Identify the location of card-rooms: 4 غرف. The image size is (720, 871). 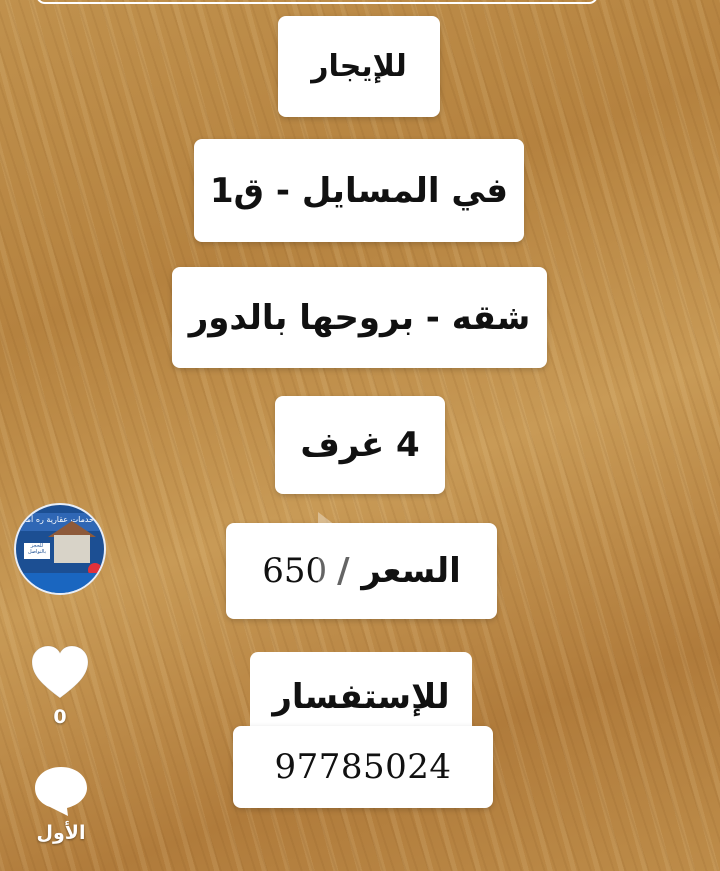
(360, 445).